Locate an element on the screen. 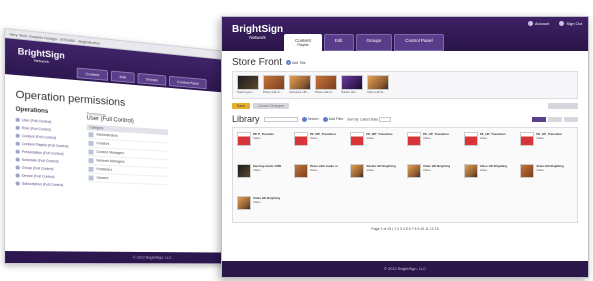 The height and width of the screenshot is (281, 593). view-toggle is located at coordinates (555, 119).